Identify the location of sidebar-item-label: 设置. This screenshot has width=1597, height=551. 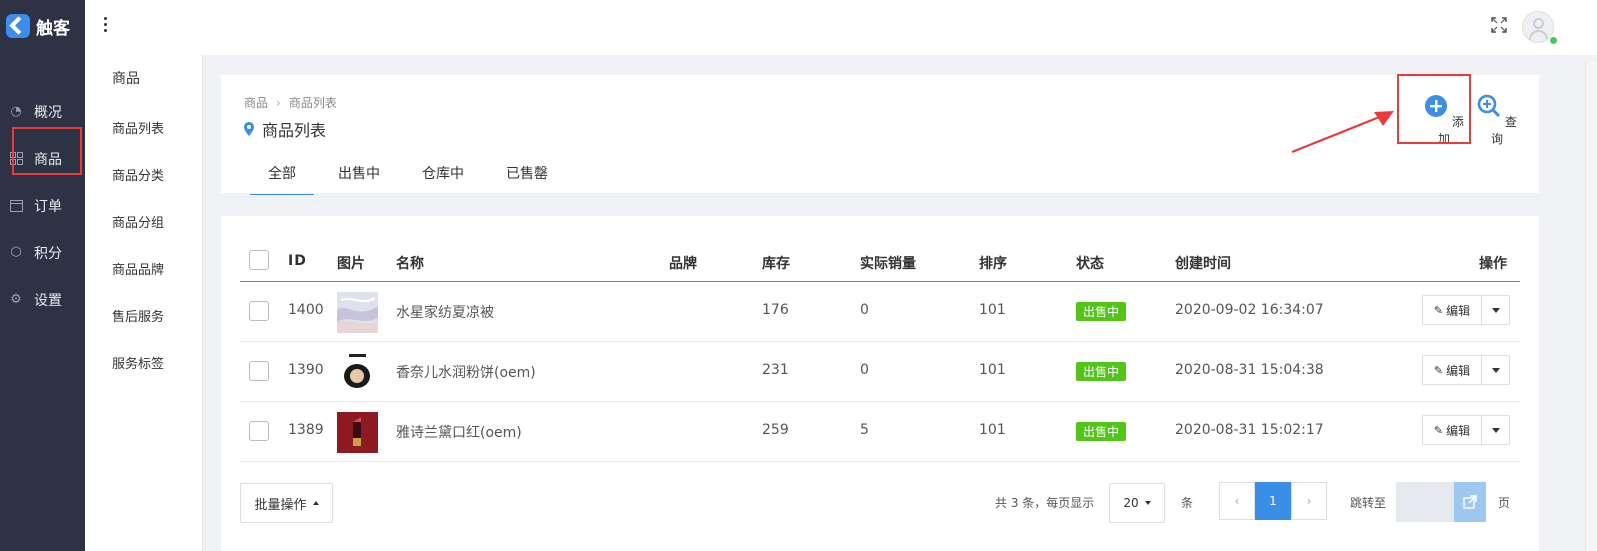
(48, 300).